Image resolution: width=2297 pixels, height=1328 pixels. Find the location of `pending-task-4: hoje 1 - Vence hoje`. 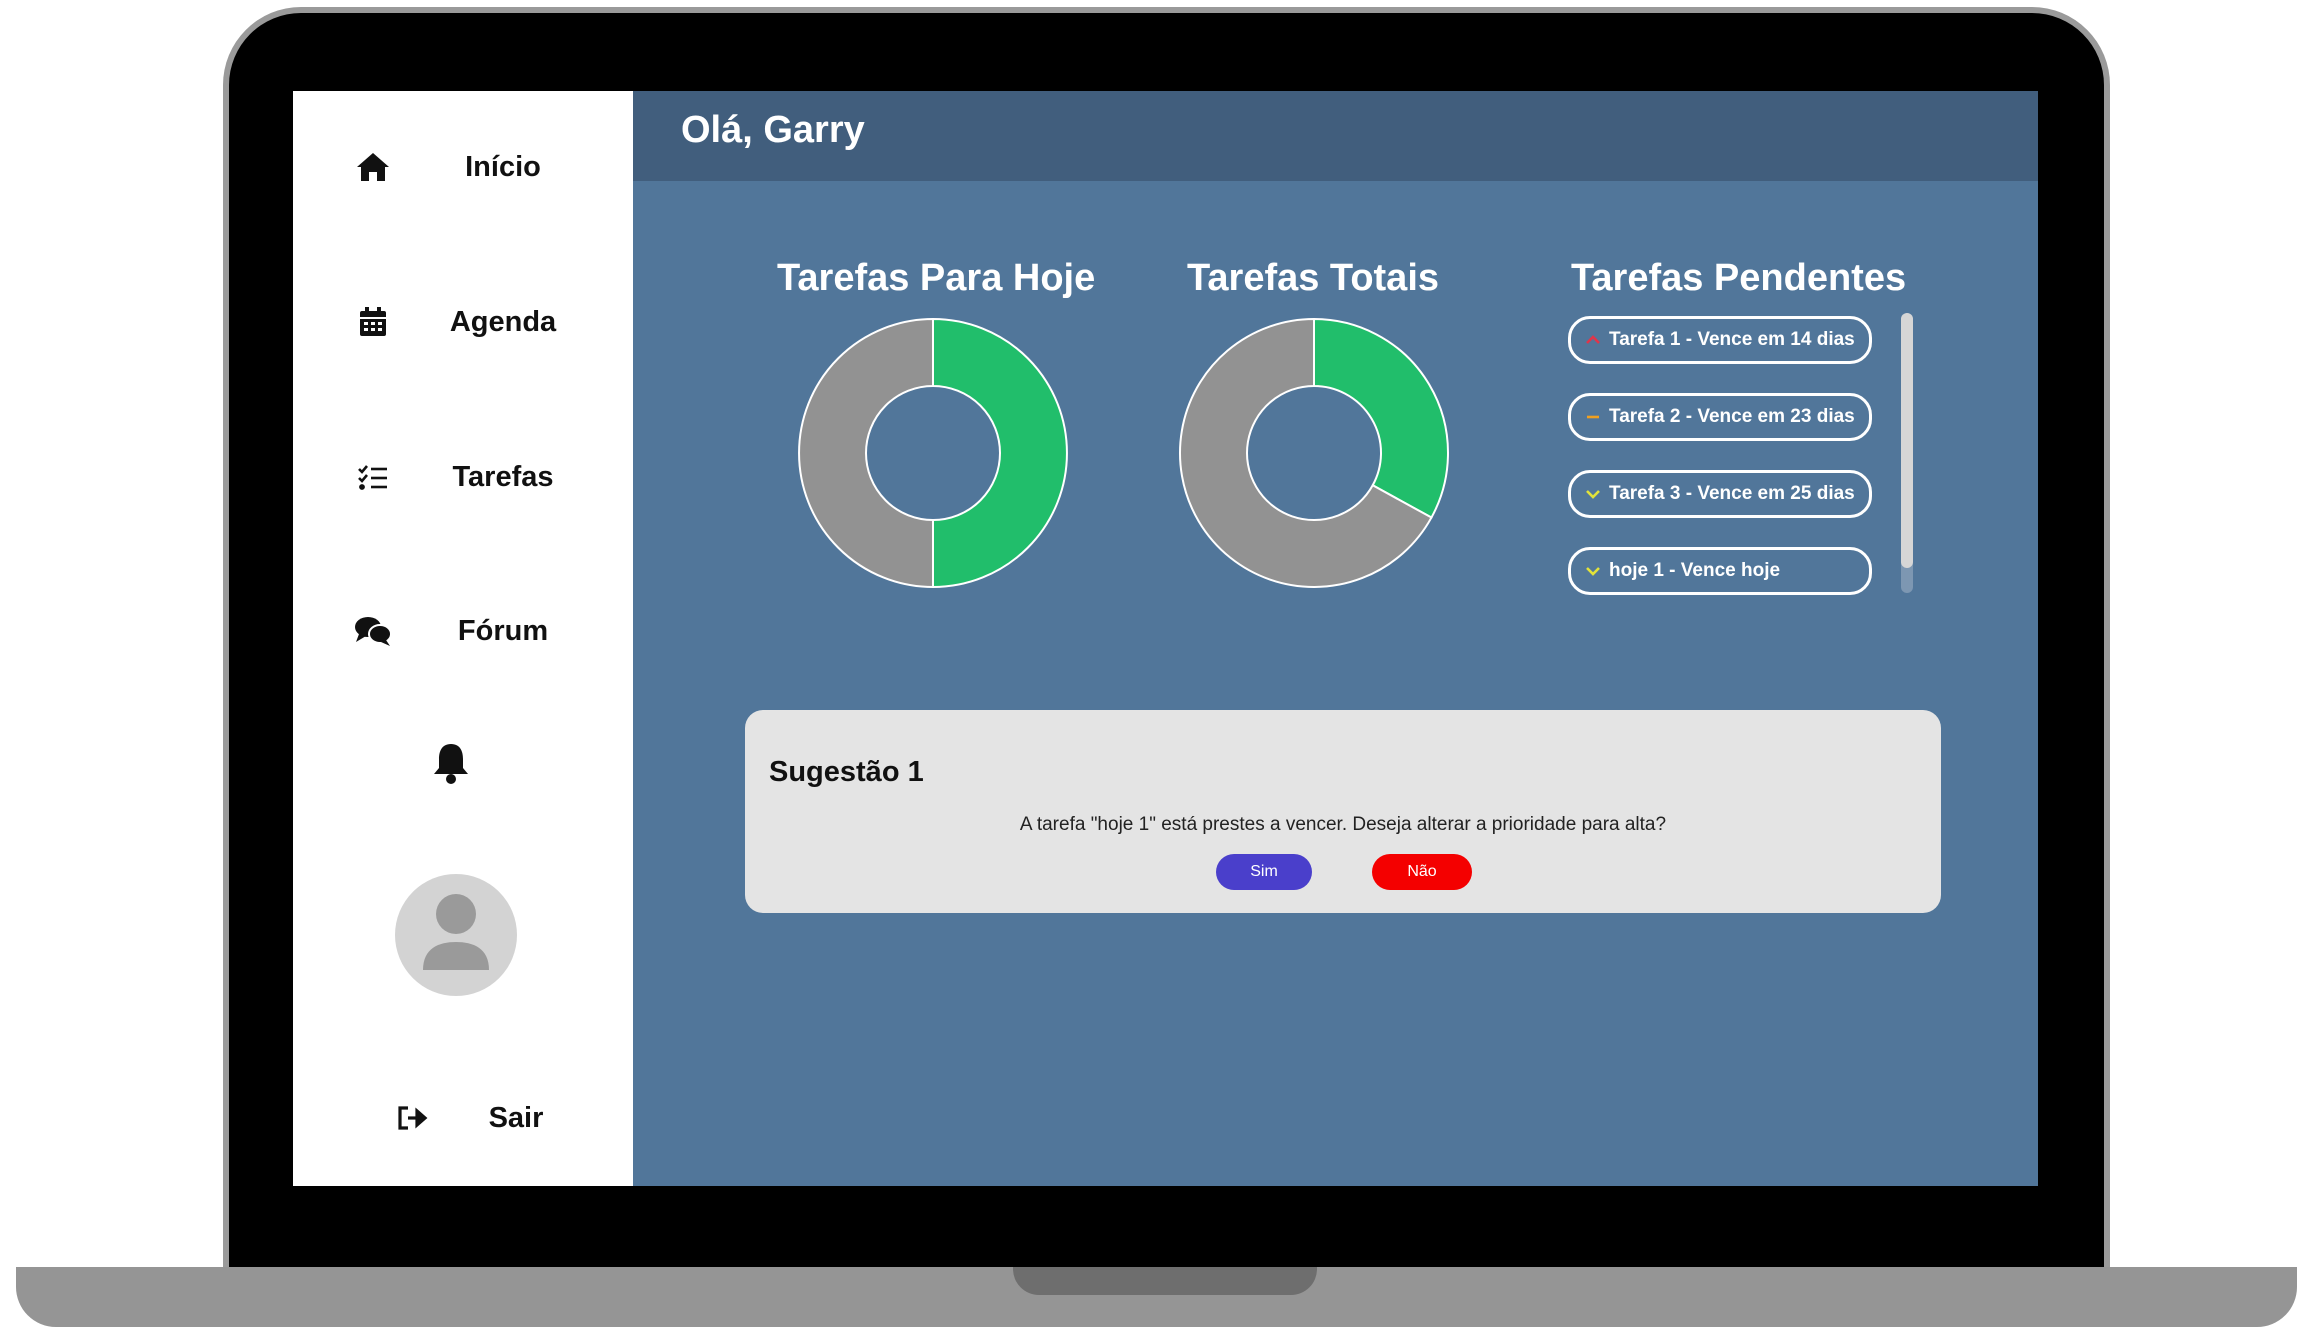

pending-task-4: hoje 1 - Vence hoje is located at coordinates (1720, 571).